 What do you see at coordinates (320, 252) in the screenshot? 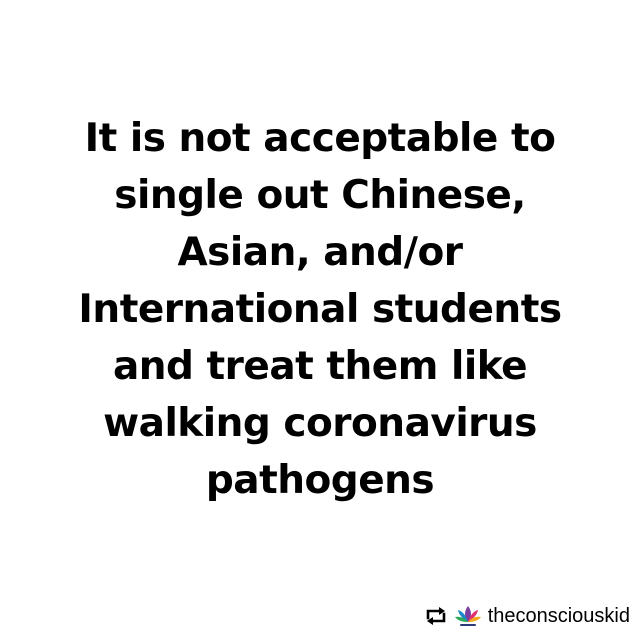
I see `message-line-3: Asian, and/or` at bounding box center [320, 252].